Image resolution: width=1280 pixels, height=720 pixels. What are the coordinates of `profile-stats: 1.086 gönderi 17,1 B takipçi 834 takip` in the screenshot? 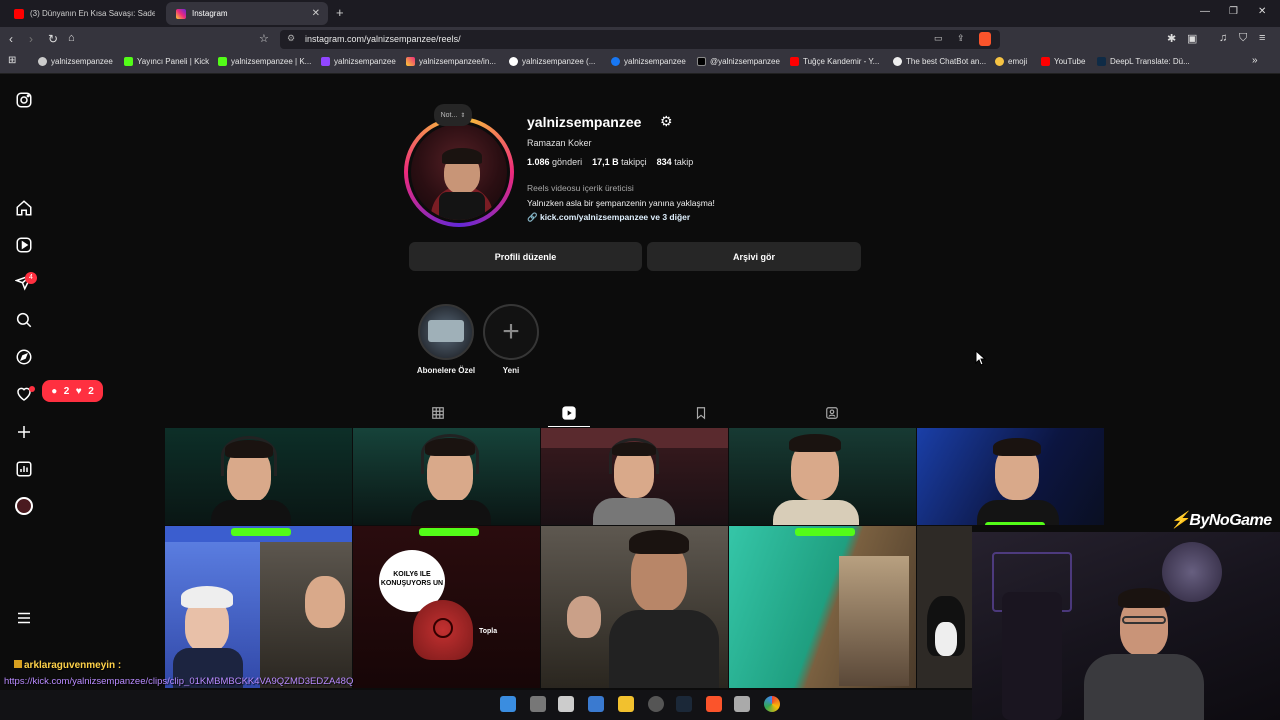 It's located at (610, 162).